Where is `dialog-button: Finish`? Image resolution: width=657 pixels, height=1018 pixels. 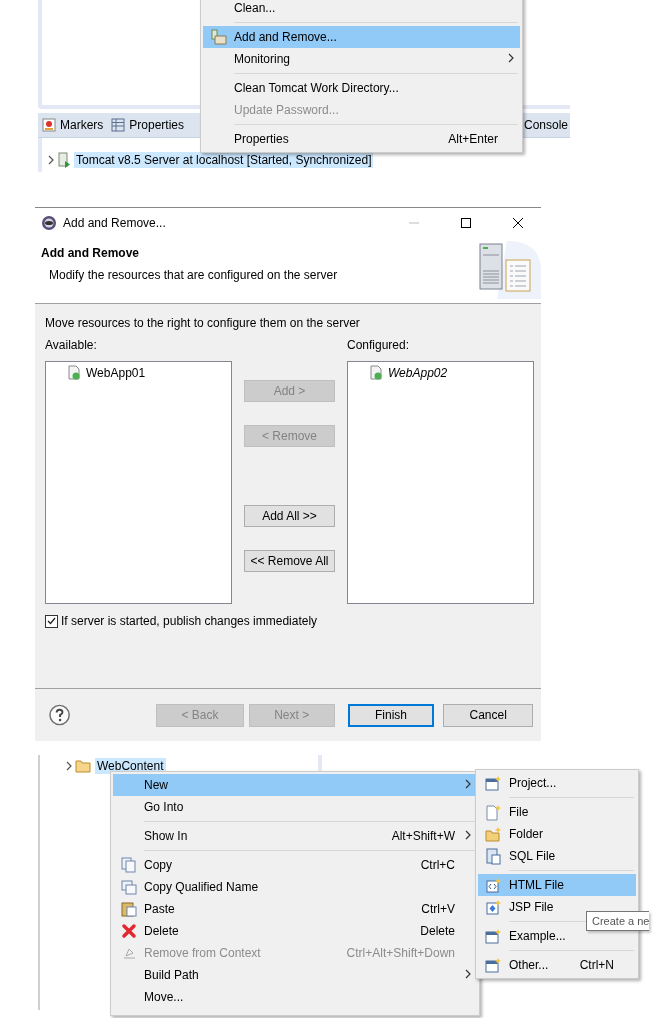 dialog-button: Finish is located at coordinates (391, 715).